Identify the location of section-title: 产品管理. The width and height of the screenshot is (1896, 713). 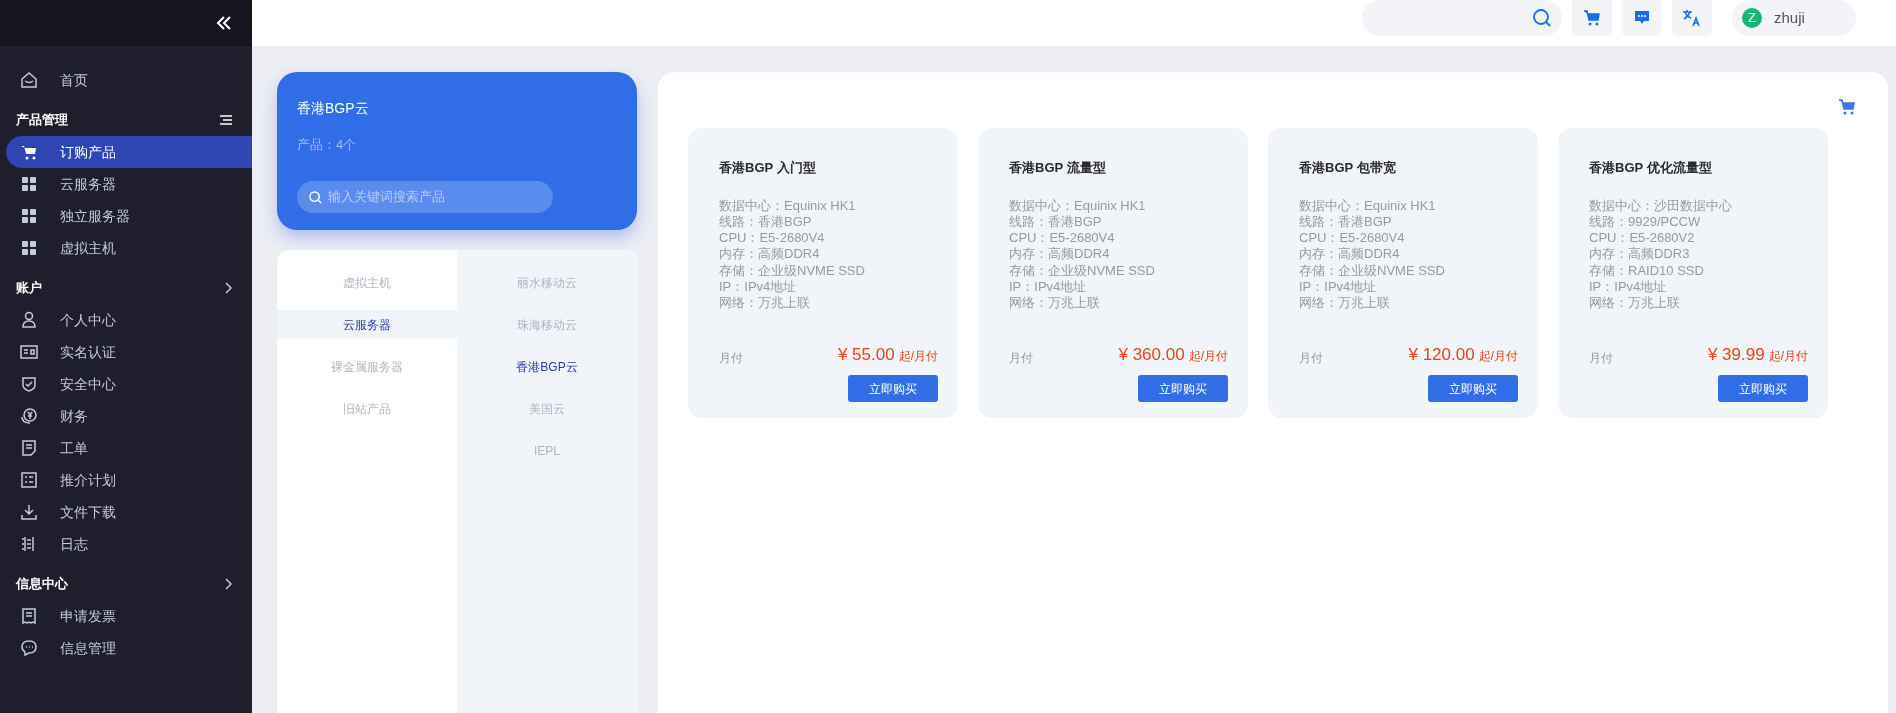
(42, 120).